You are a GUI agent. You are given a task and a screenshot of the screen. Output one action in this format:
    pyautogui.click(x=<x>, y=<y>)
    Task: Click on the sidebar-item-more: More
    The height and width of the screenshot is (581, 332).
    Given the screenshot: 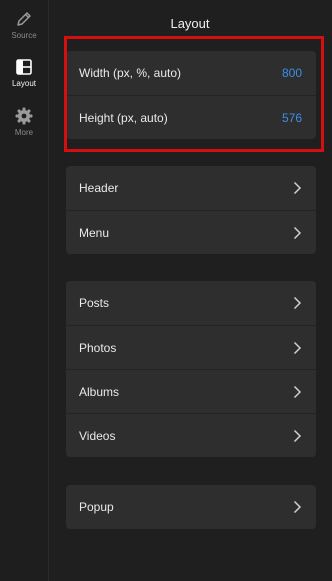 What is the action you would take?
    pyautogui.click(x=24, y=128)
    